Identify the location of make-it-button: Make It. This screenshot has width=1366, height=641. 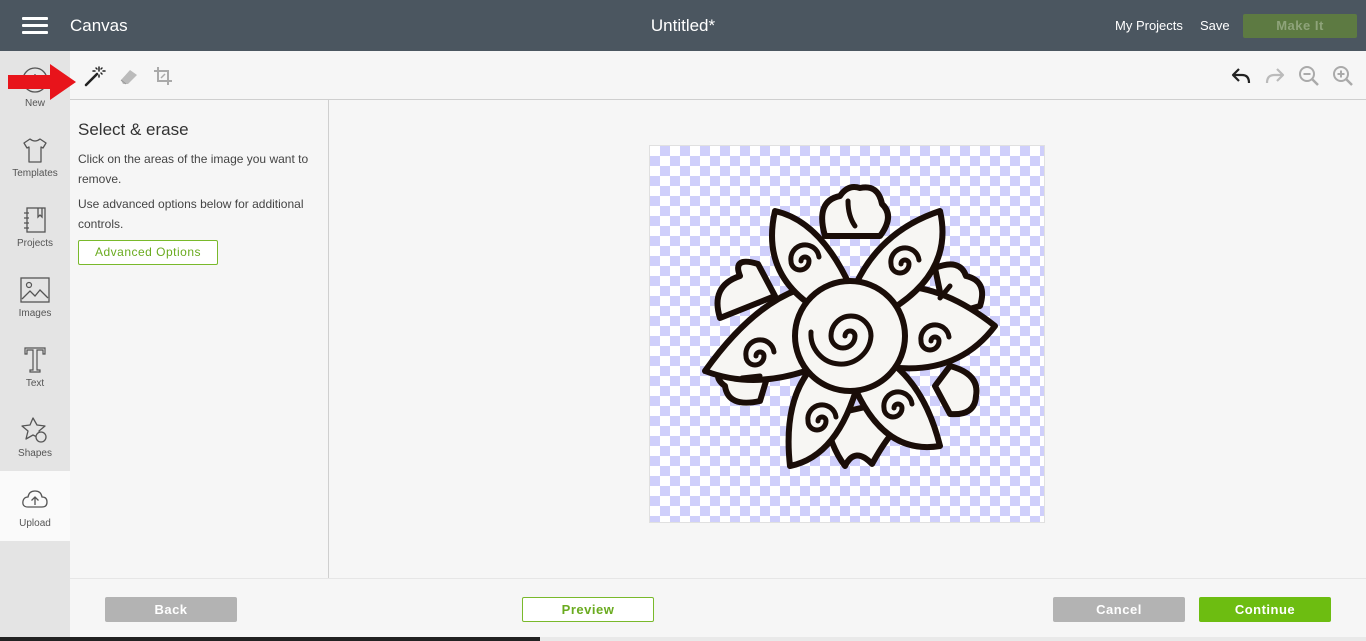
(1300, 26).